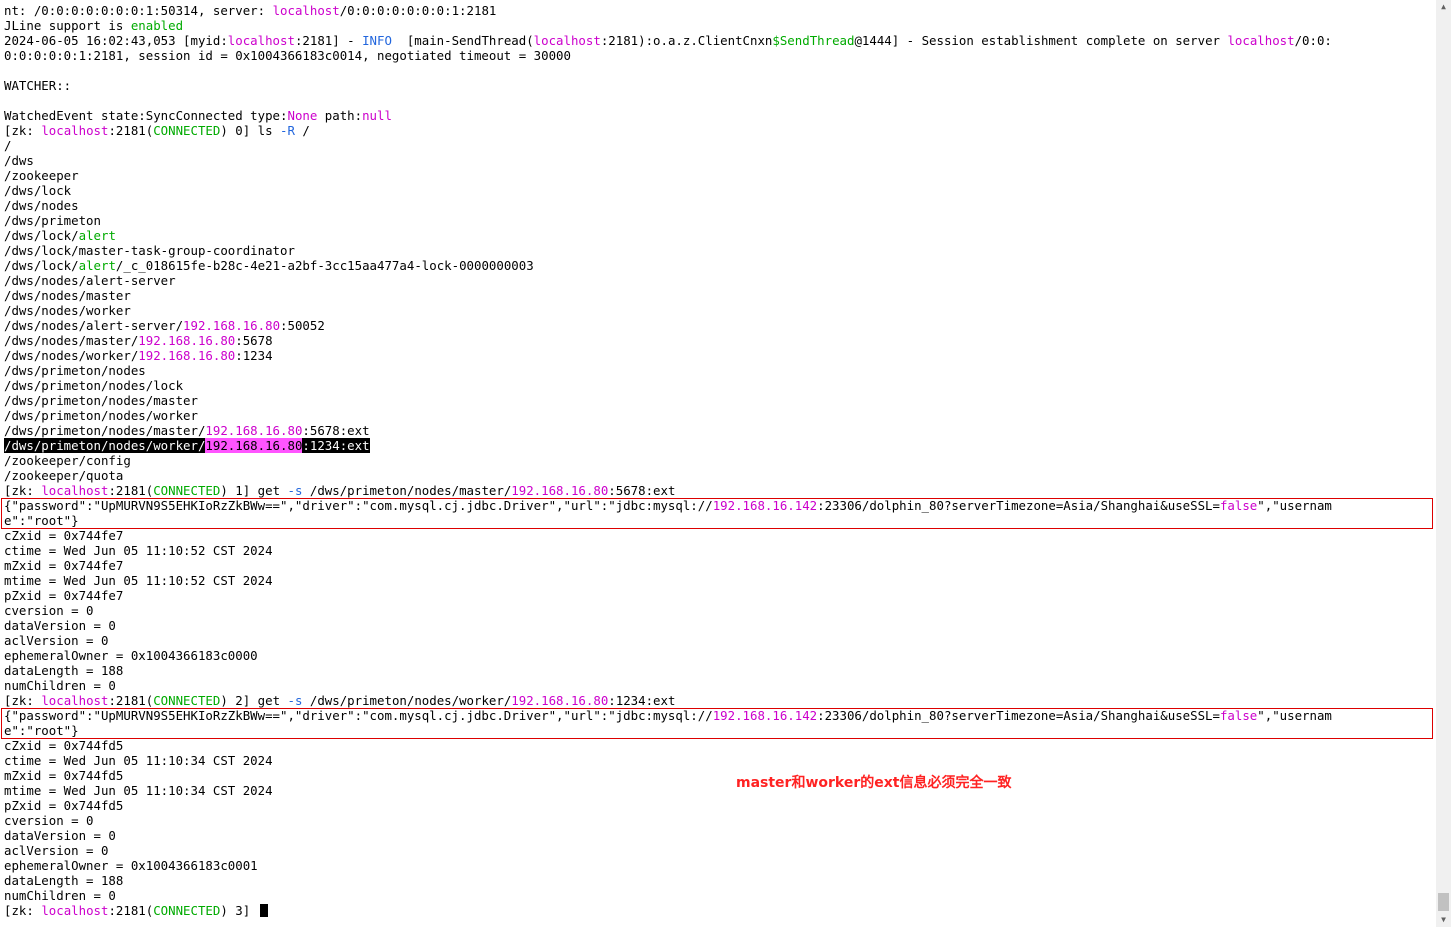 This screenshot has height=927, width=1451. I want to click on terminal-cursor, so click(263, 910).